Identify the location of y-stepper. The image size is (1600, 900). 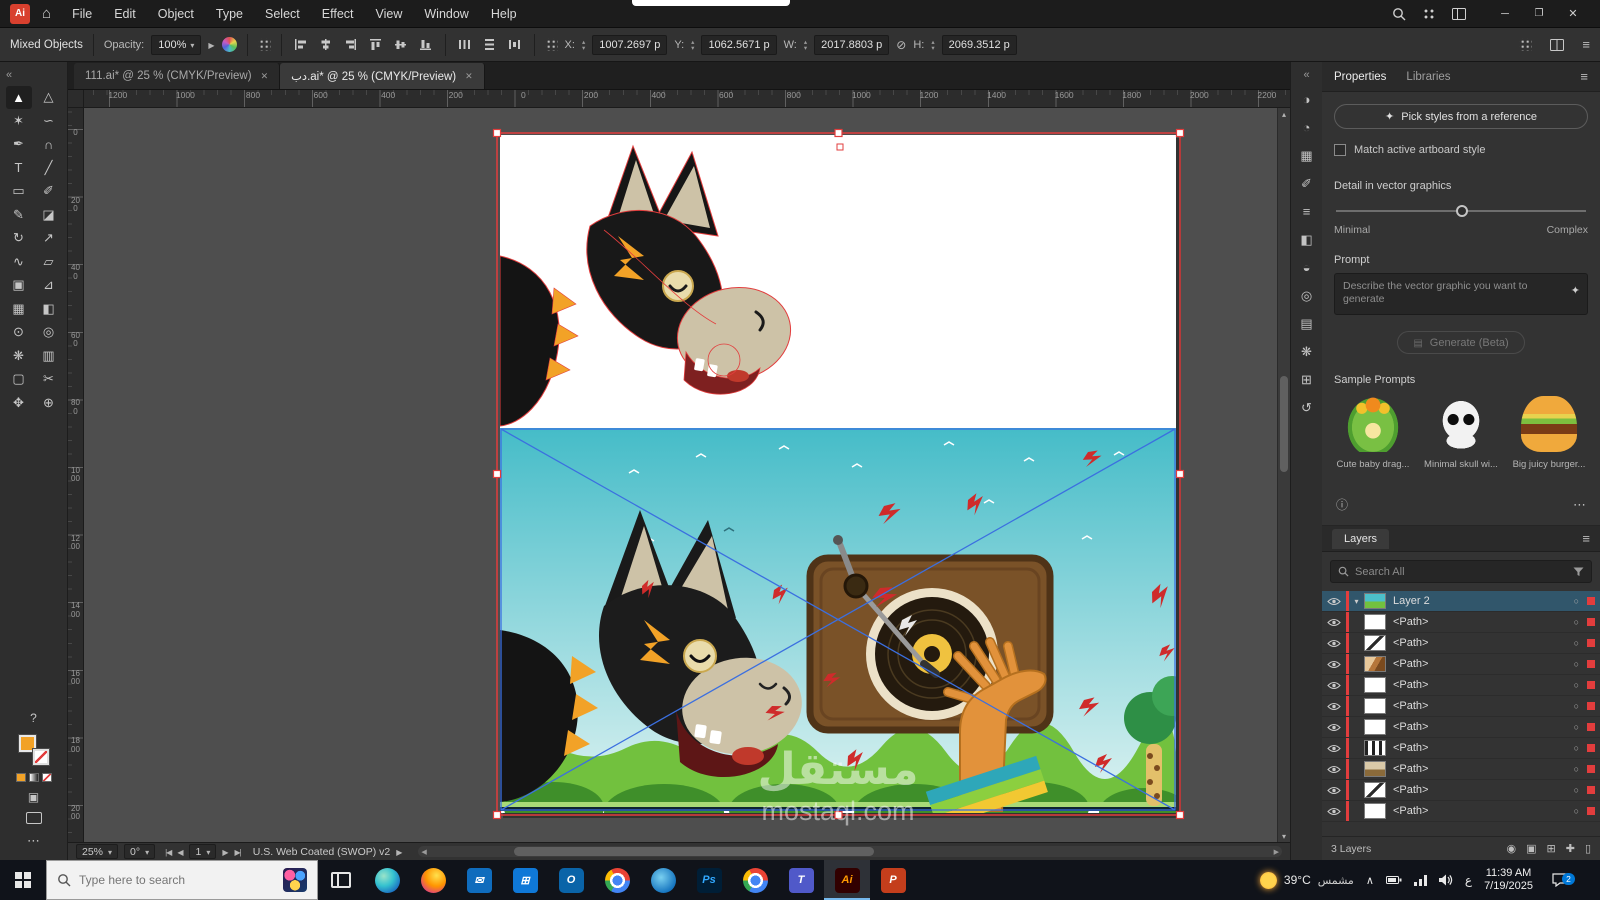
(692, 45).